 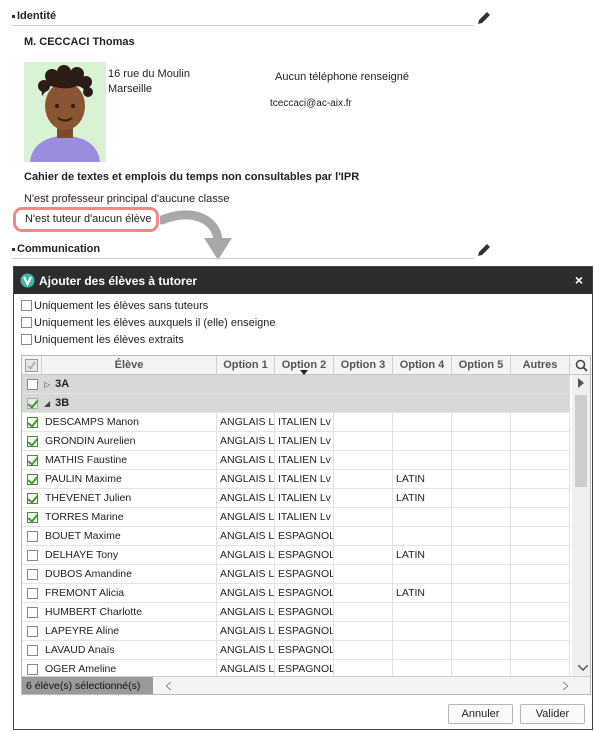 I want to click on scroll-left-icon, so click(x=169, y=686).